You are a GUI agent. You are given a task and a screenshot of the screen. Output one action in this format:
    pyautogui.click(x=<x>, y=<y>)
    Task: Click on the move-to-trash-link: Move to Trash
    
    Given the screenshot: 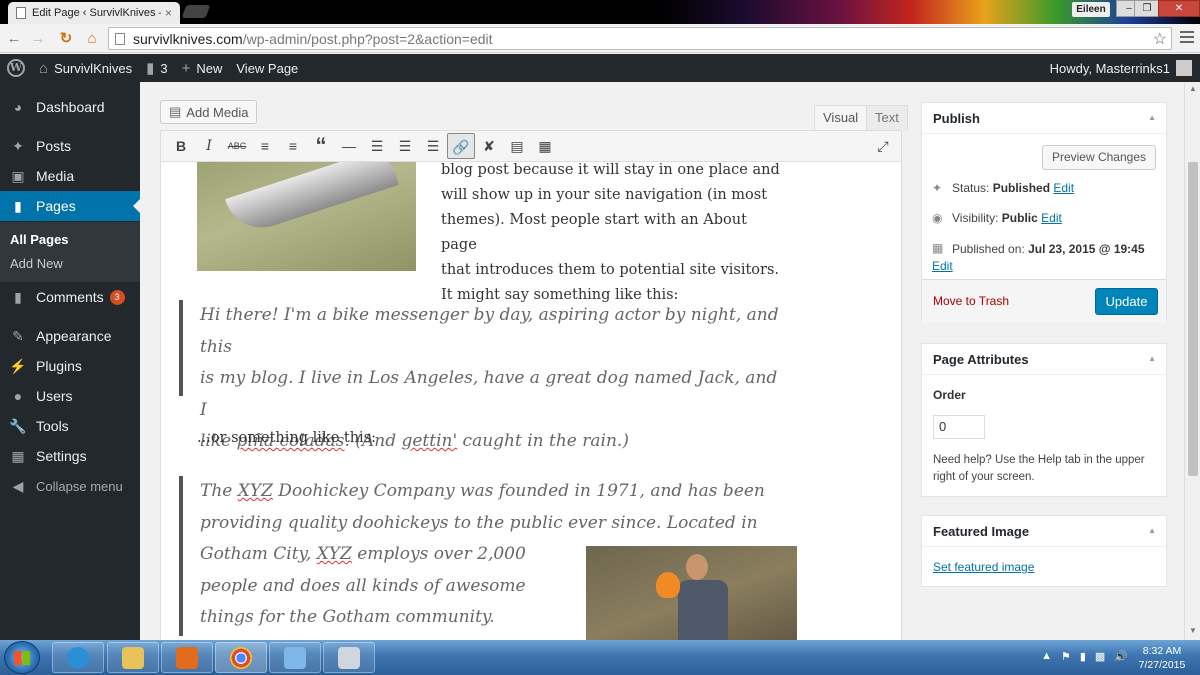 What is the action you would take?
    pyautogui.click(x=971, y=301)
    